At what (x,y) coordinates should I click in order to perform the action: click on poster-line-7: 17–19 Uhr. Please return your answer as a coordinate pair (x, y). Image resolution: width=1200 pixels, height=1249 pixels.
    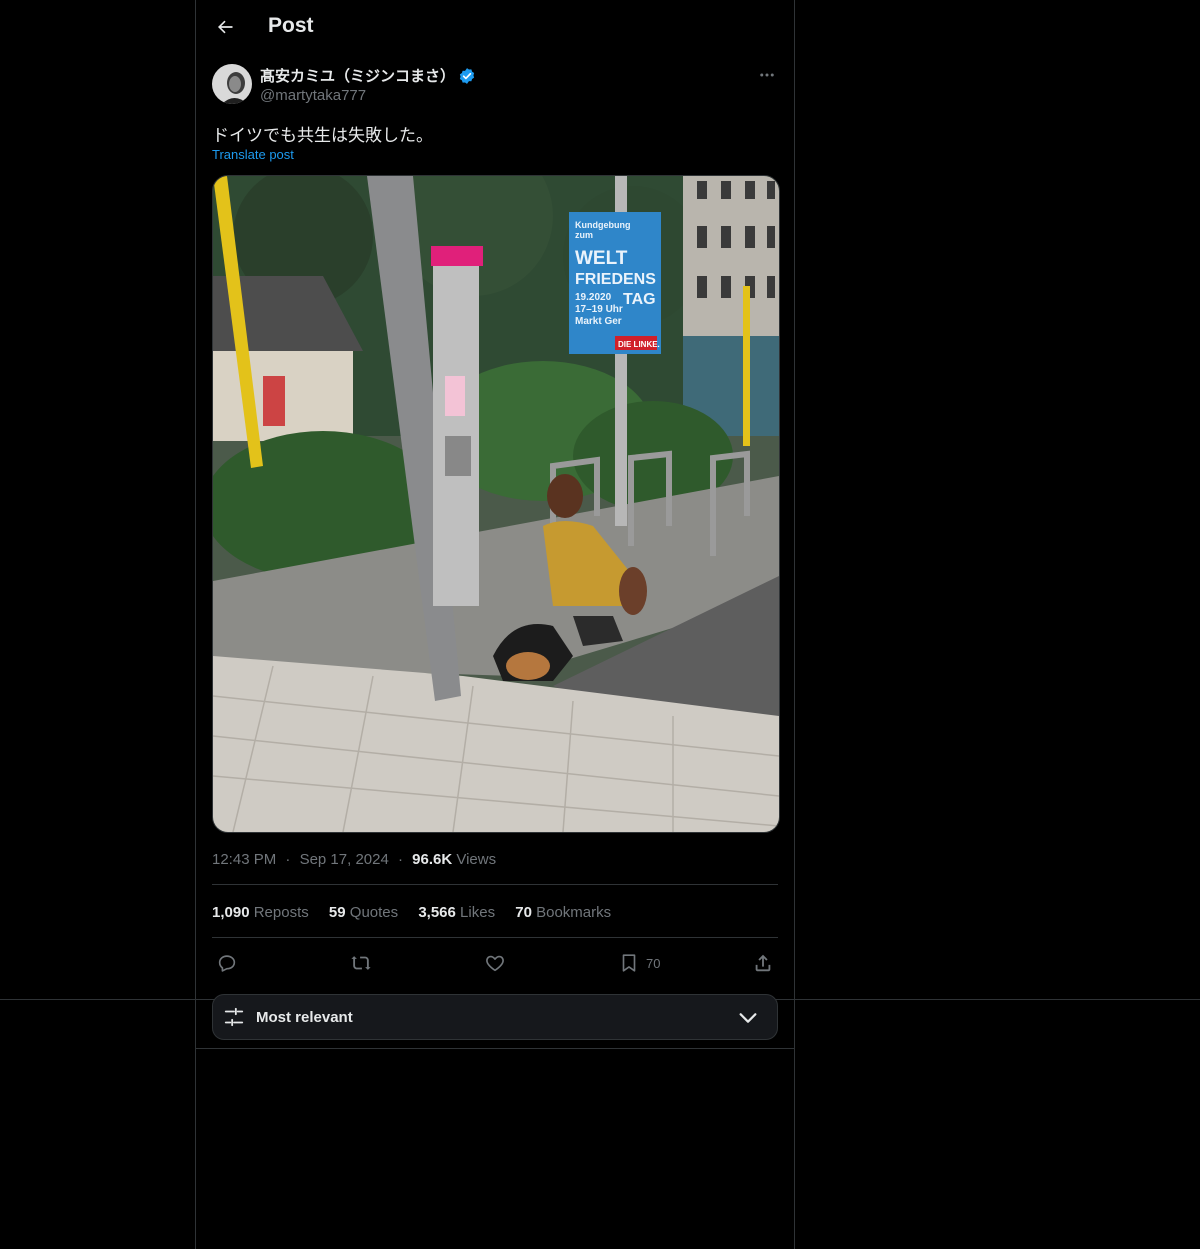
    Looking at the image, I should click on (599, 309).